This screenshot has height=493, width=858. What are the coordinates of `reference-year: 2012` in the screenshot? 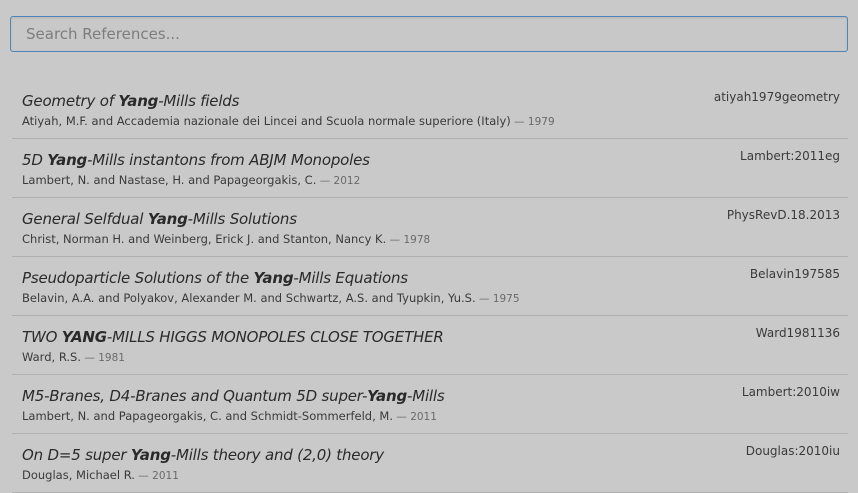 It's located at (347, 181).